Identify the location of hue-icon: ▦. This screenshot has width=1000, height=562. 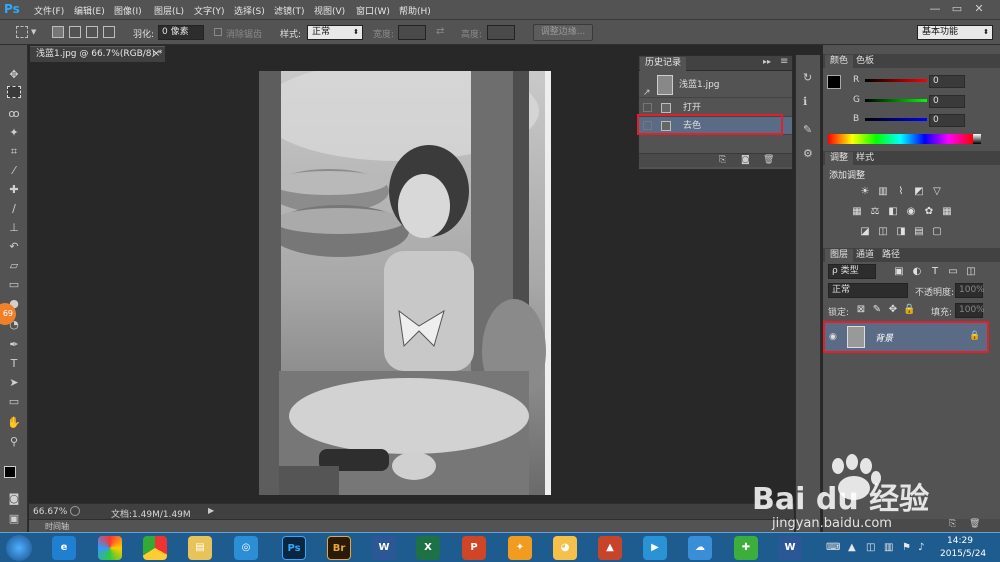
(857, 211).